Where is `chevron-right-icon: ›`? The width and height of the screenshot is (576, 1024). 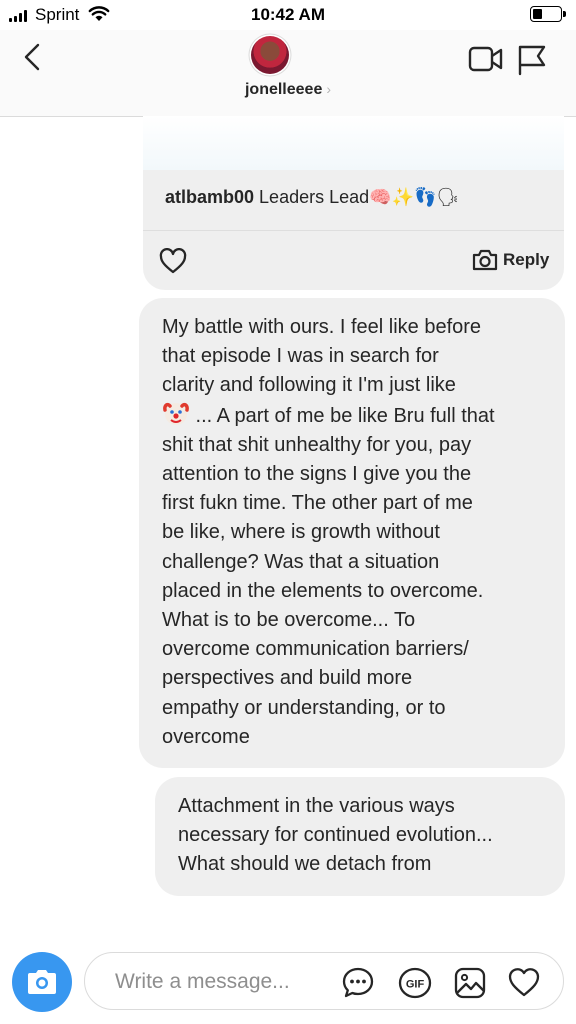
chevron-right-icon: › is located at coordinates (329, 89).